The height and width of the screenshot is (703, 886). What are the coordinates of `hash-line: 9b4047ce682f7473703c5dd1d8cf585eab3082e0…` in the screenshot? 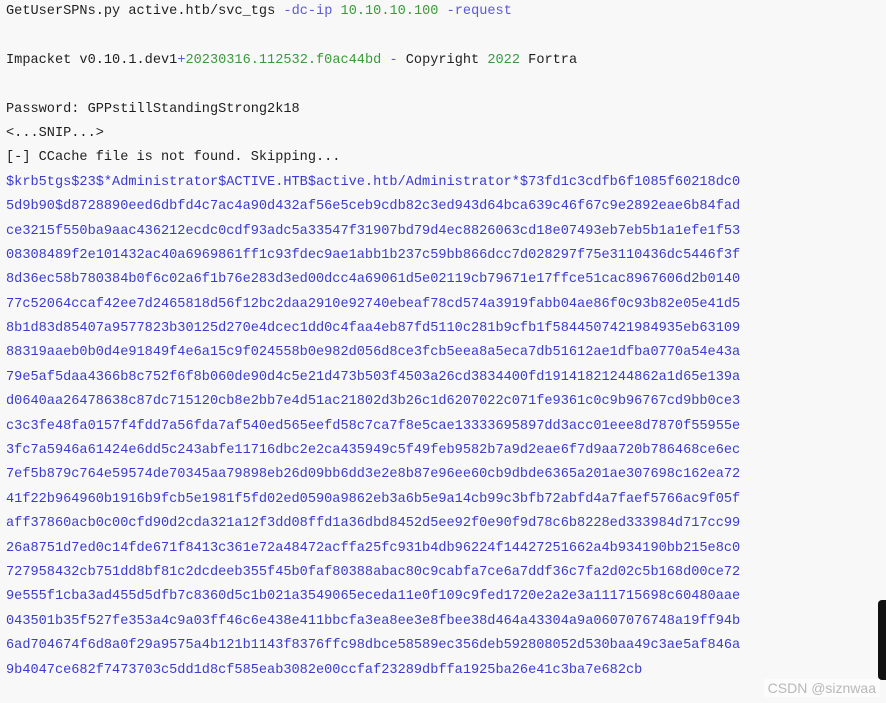 It's located at (324, 670).